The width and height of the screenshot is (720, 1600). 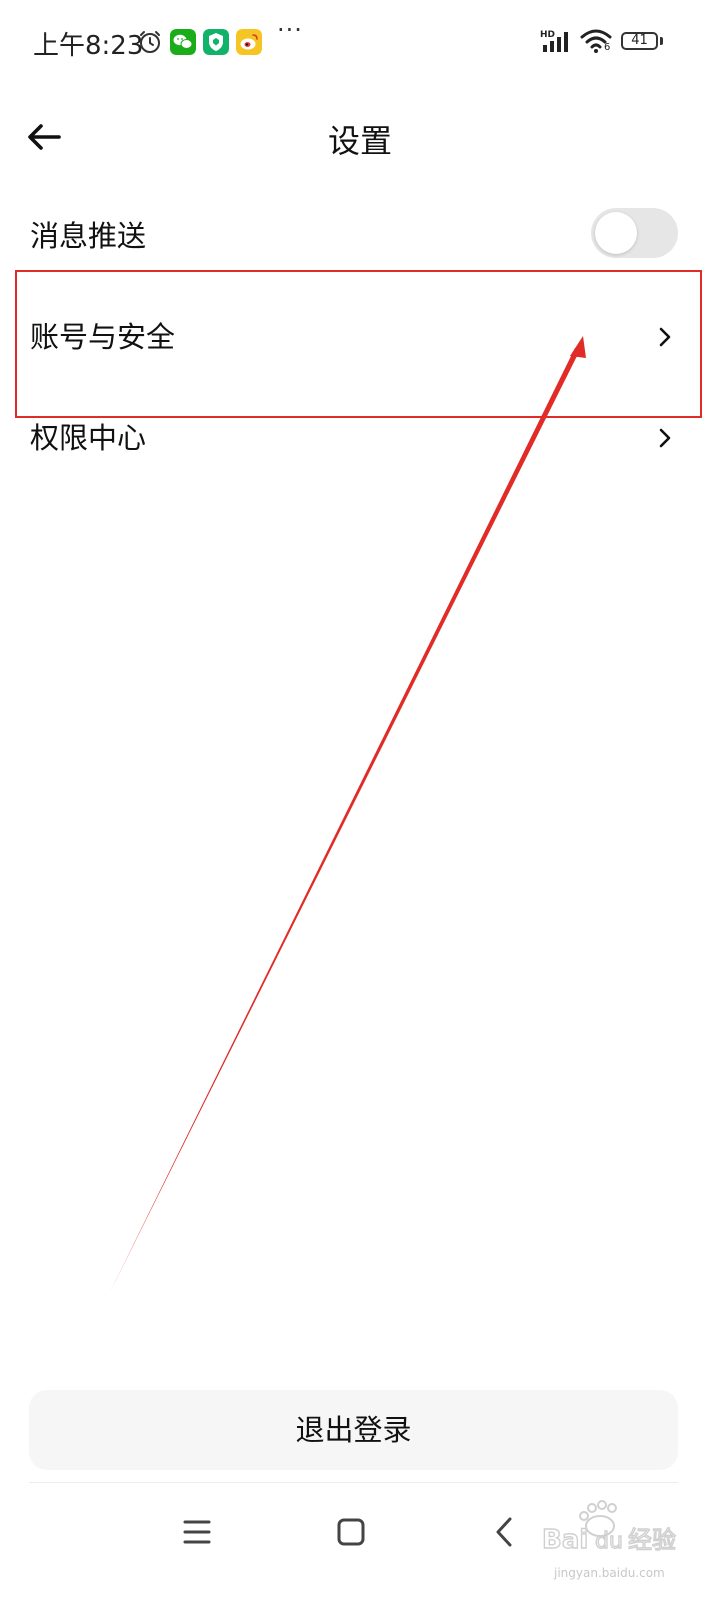 What do you see at coordinates (661, 41) in the screenshot?
I see `battery-tip` at bounding box center [661, 41].